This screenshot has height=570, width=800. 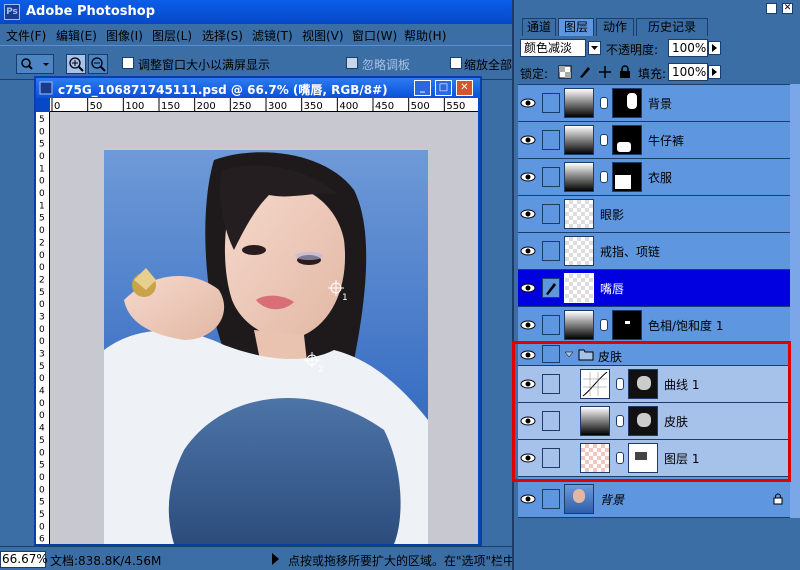 I want to click on status-menu-arrow-icon, so click(x=275, y=559).